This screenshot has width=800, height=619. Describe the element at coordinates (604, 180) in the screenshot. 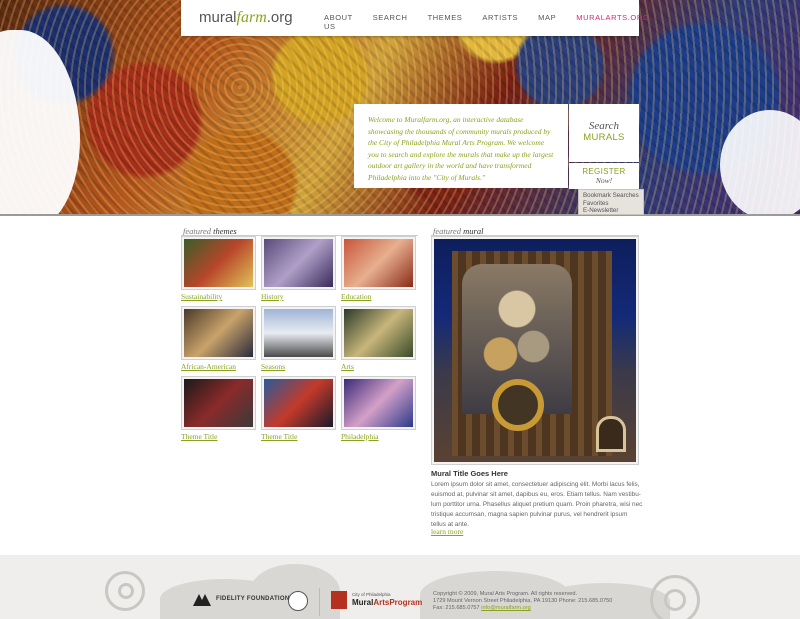

I see `register-now-label: Now!` at that location.